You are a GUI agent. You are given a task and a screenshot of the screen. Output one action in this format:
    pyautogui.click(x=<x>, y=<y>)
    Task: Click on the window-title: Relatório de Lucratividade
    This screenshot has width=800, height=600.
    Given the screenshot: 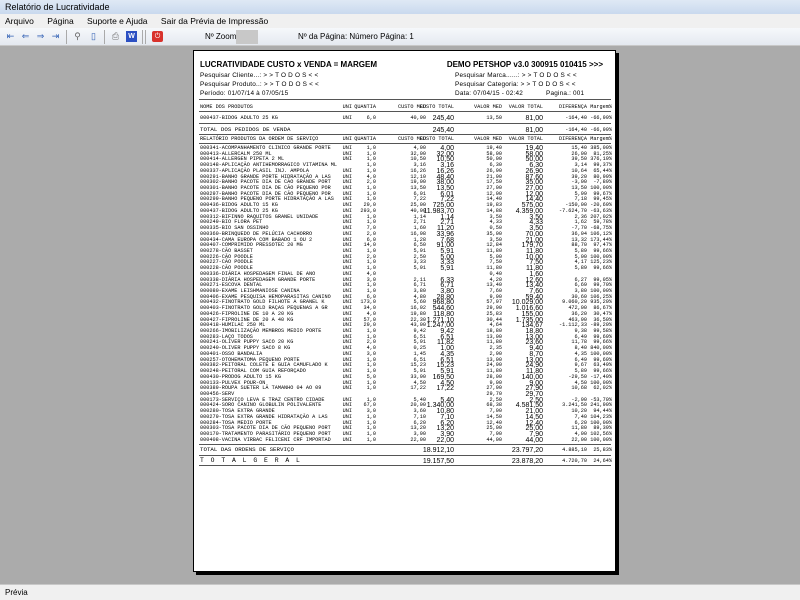 What is the action you would take?
    pyautogui.click(x=400, y=7)
    